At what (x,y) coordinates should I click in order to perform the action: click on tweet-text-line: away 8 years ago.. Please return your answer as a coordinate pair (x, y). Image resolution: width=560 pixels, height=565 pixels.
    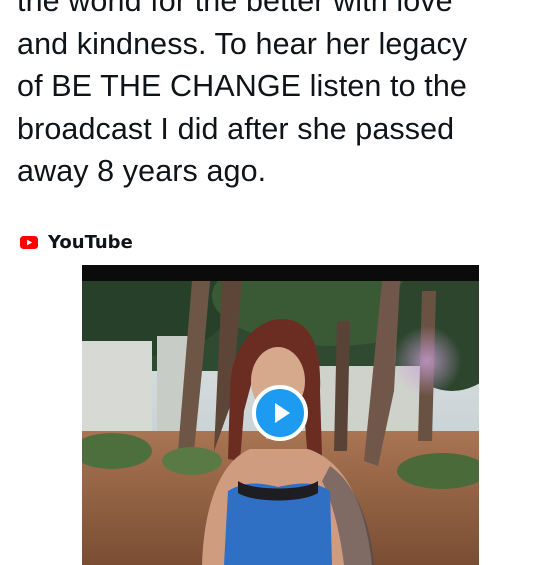
    Looking at the image, I should click on (142, 171).